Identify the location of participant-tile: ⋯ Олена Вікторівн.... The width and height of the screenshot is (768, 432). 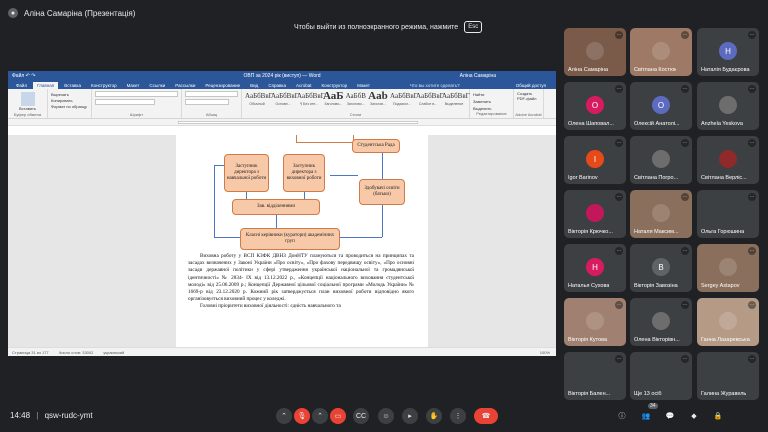
(661, 322).